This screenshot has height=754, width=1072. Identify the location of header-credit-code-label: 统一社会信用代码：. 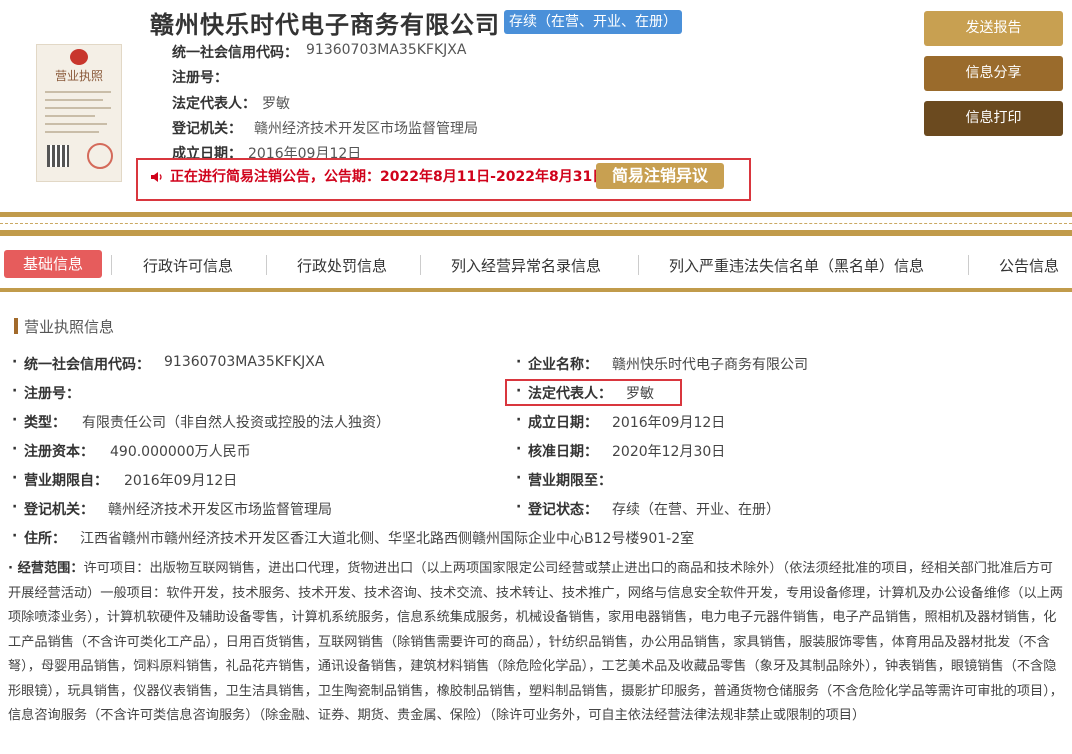
(235, 53).